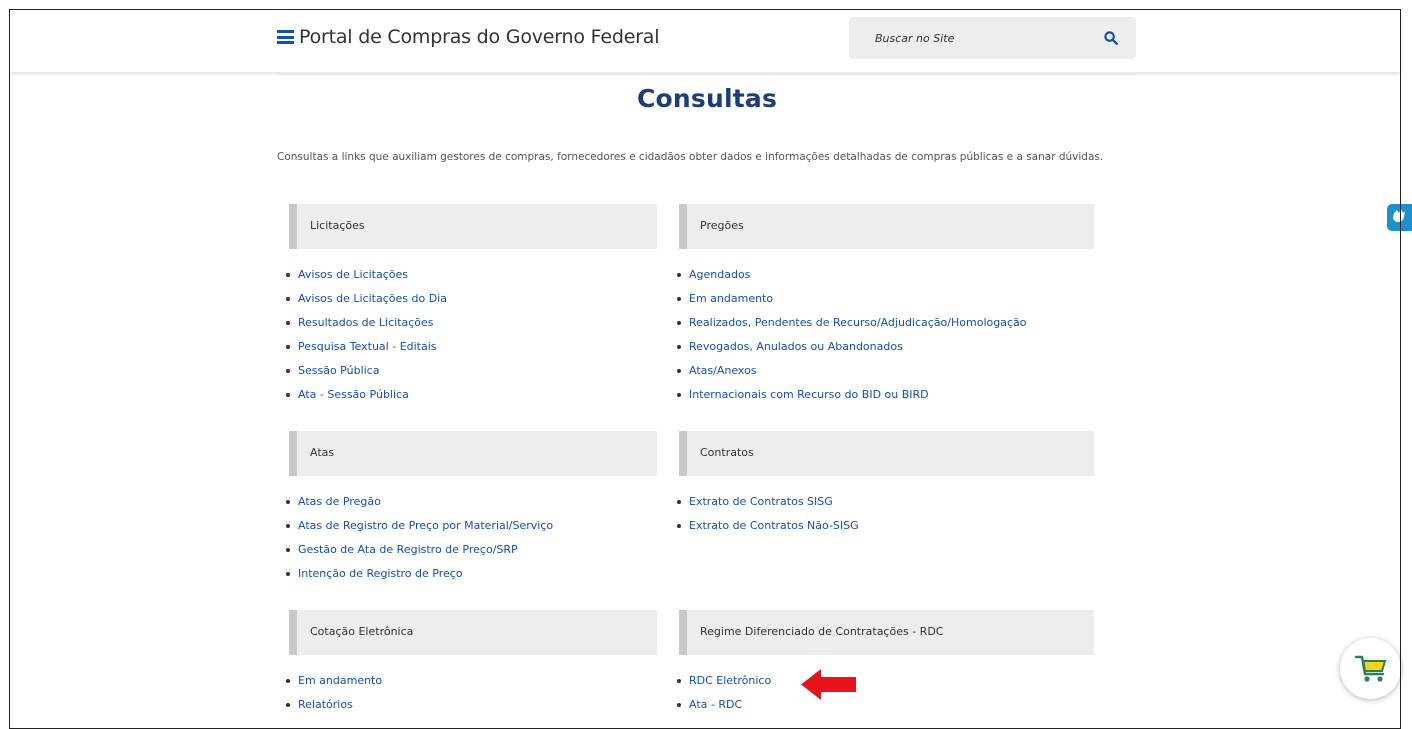  I want to click on search-input, so click(969, 38).